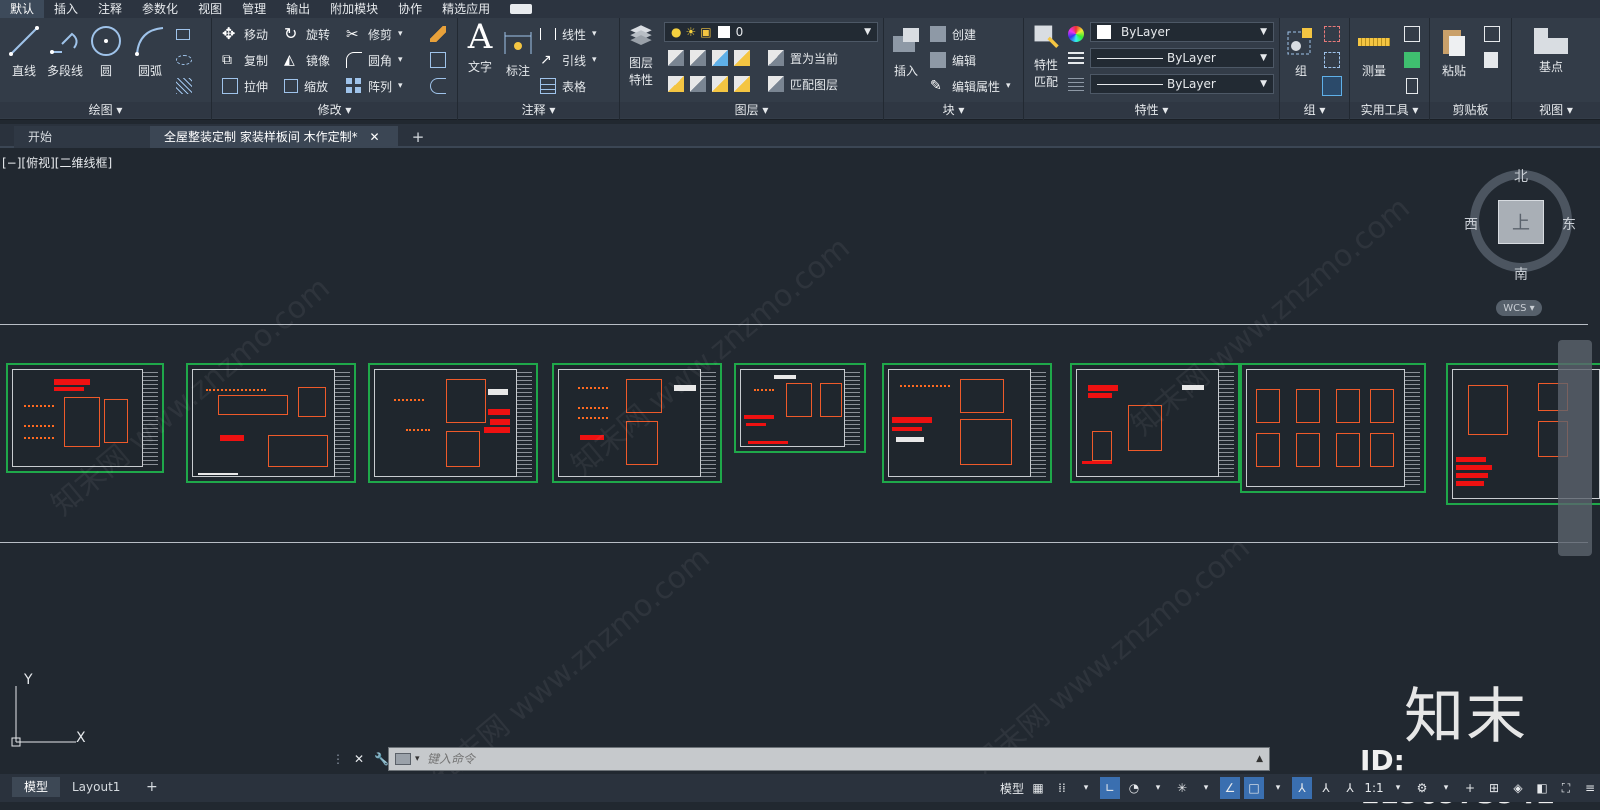  Describe the element at coordinates (1374, 788) in the screenshot. I see `annotation-scale-value: 1:1` at that location.